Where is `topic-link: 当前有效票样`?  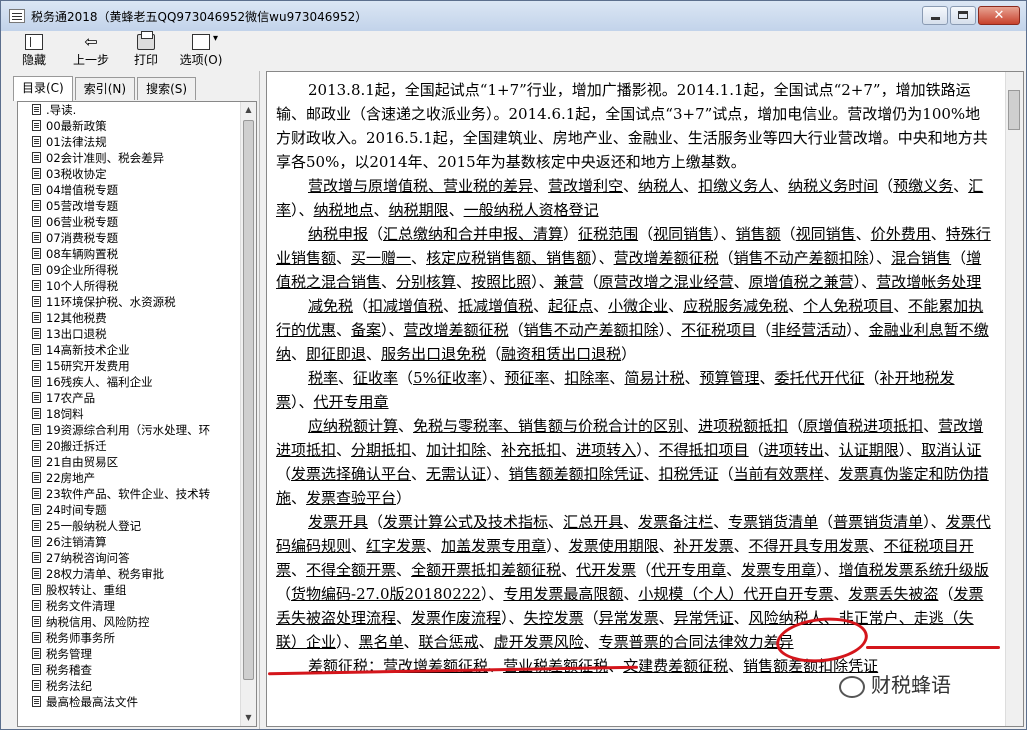
topic-link: 当前有效票样 is located at coordinates (779, 474).